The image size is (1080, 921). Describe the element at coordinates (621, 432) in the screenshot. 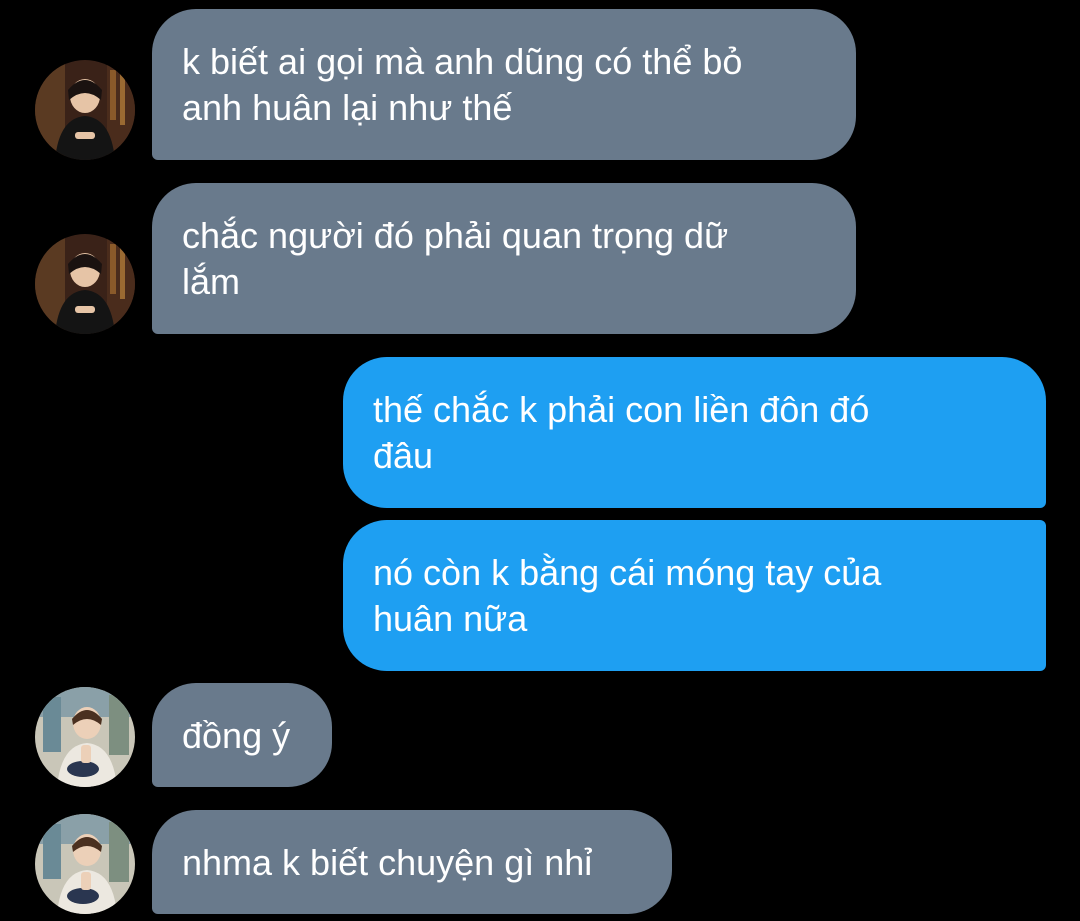

I see `message-text: thế chắc k phải con liền đôn đó đâu` at that location.